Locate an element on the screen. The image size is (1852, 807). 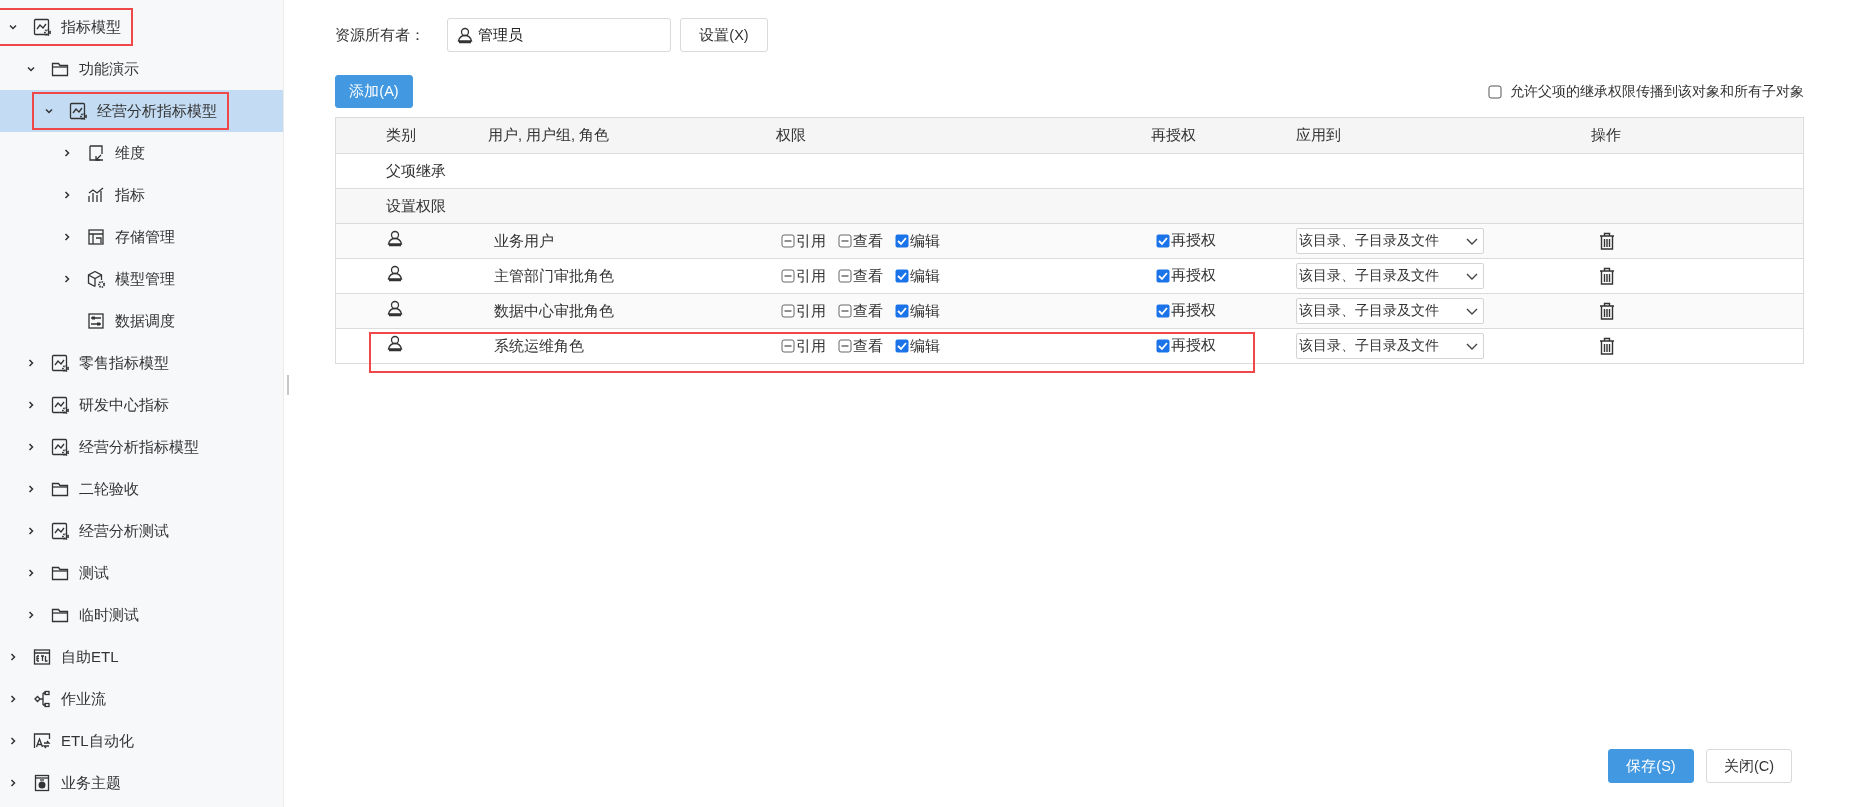
checkbox: 允许父项的继承权限传播到该对象和所有子对象 is located at coordinates (1646, 91).